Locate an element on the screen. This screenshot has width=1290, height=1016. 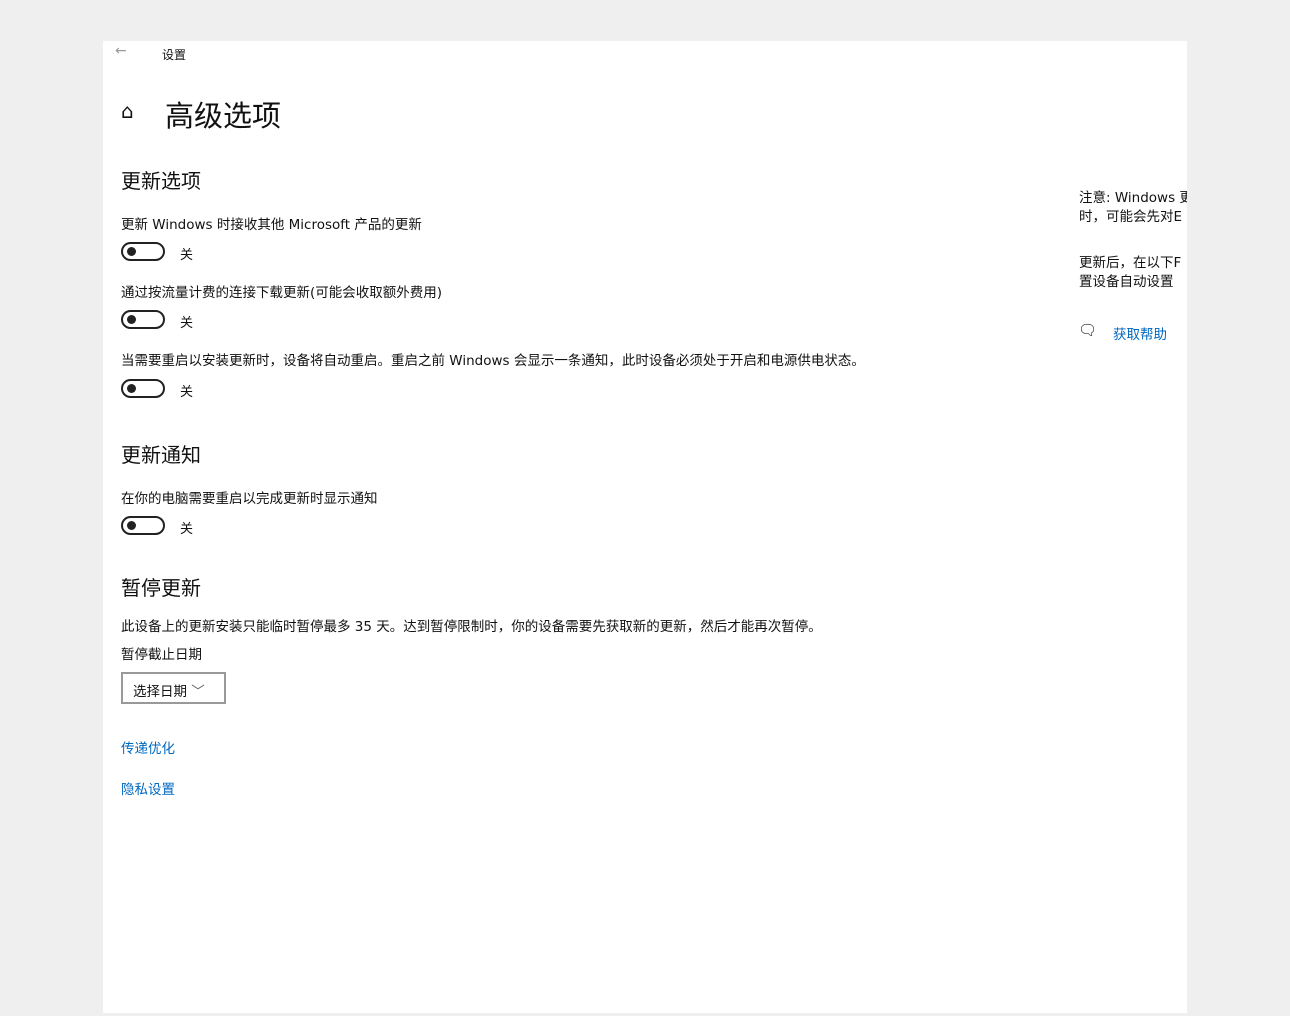
side-note: 注意: Windows 更时，可能会先对E is located at coordinates (1133, 207).